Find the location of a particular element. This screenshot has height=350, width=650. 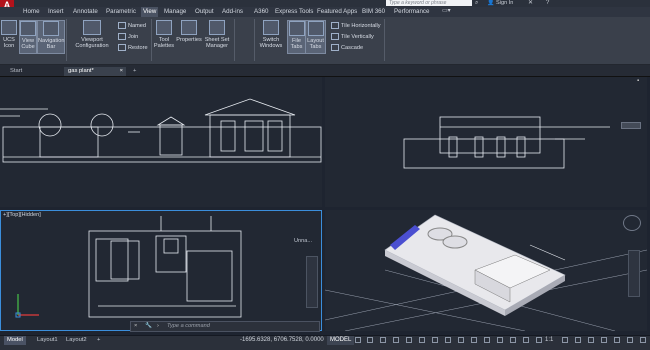

polar-icon is located at coordinates (396, 340).